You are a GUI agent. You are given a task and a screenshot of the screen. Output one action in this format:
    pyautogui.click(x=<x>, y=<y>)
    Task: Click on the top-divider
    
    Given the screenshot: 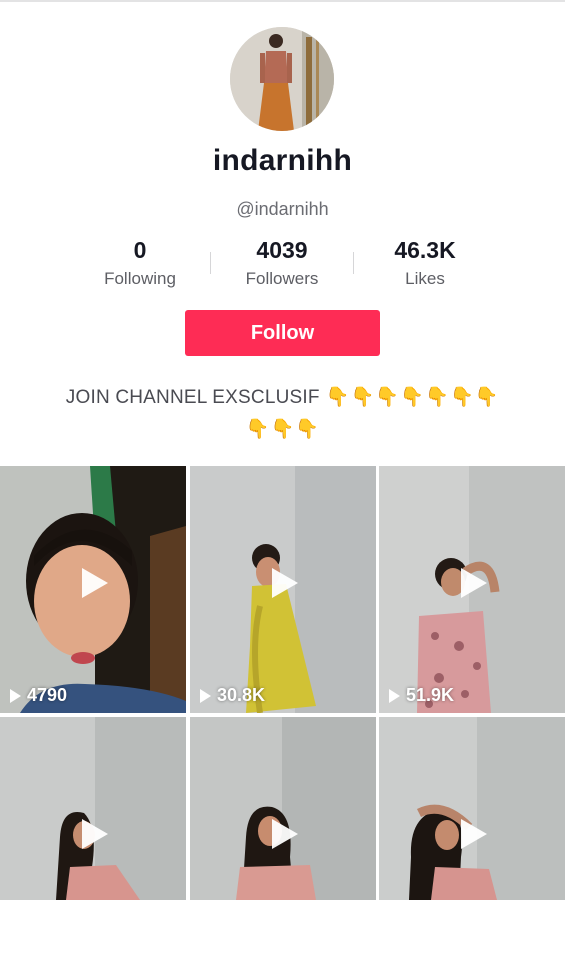 What is the action you would take?
    pyautogui.click(x=282, y=1)
    